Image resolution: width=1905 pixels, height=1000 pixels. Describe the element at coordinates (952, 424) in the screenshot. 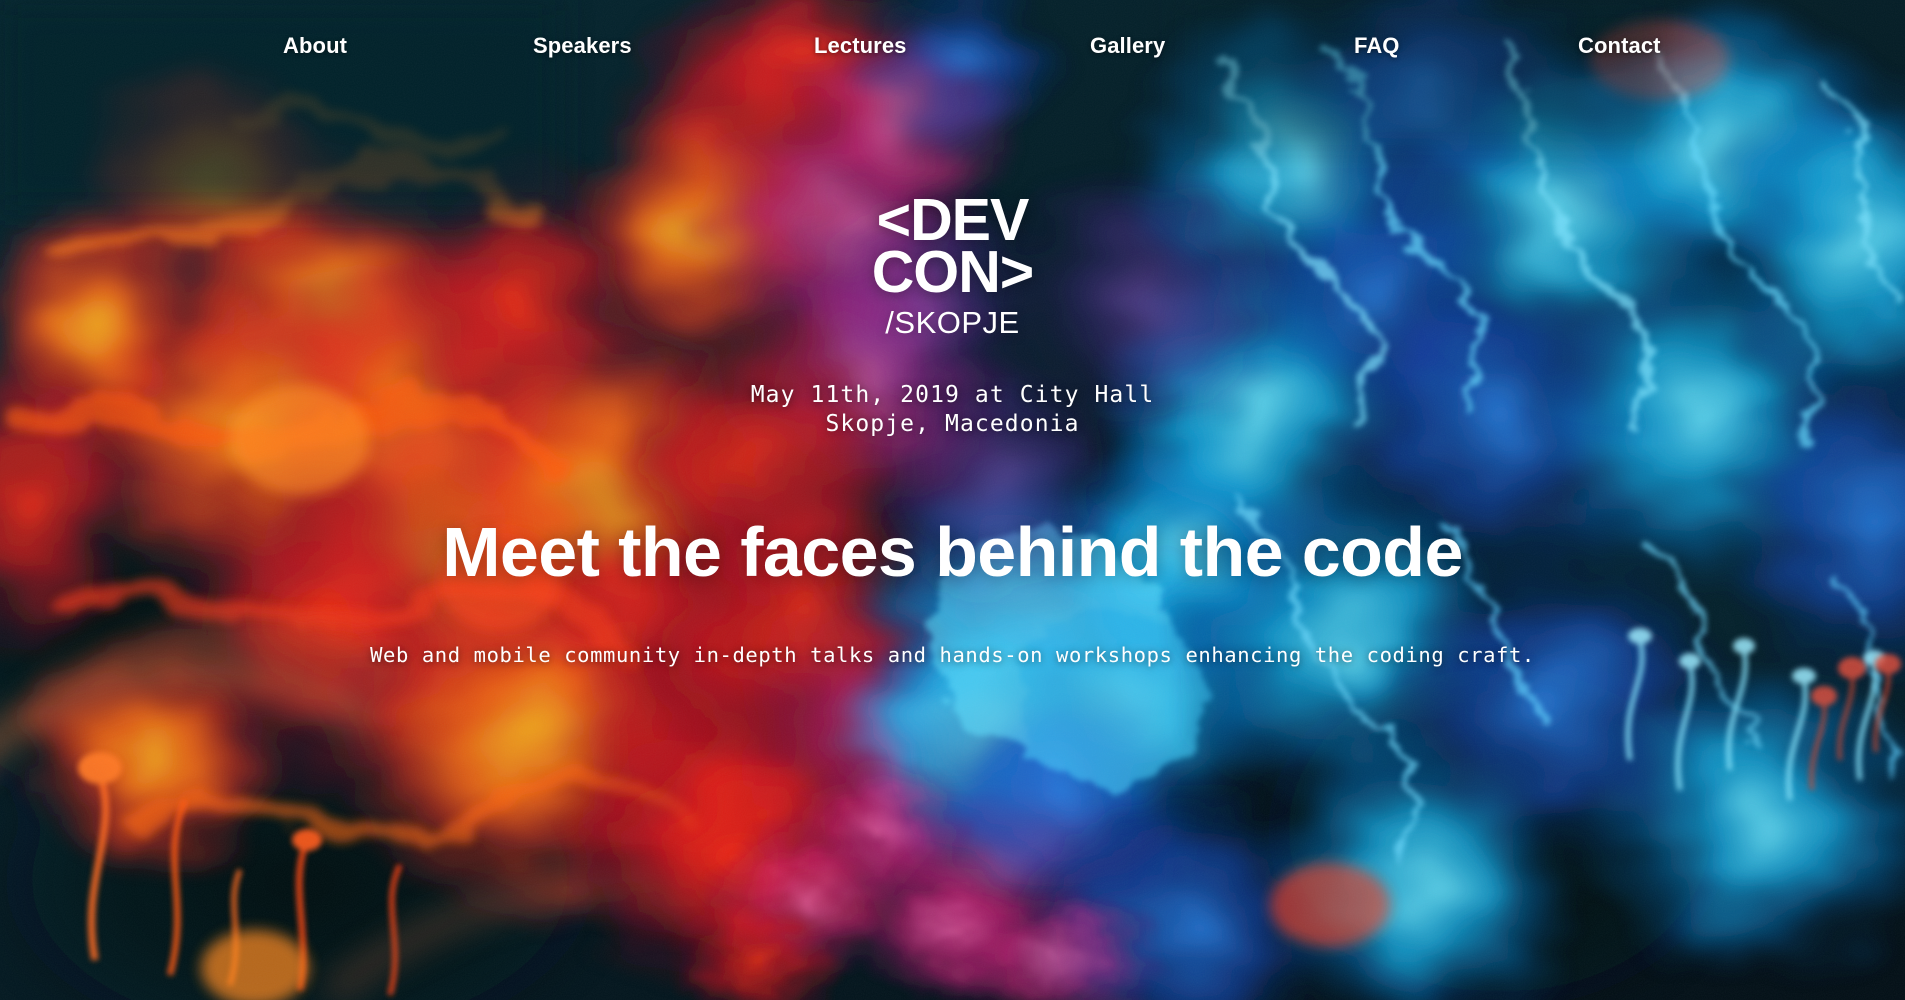

I see `event-location: Skopje, Macedonia` at that location.